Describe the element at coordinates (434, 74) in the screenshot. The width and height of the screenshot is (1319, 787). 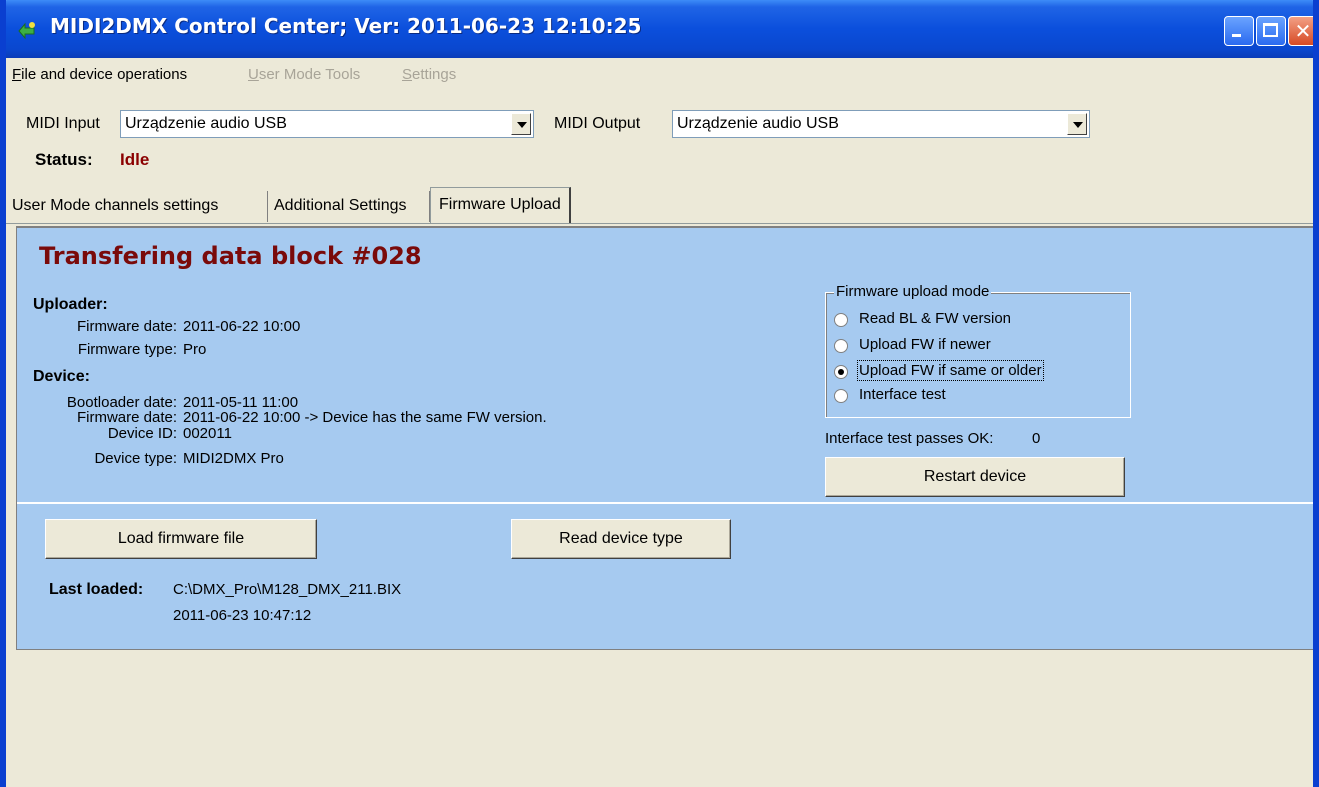
I see `menu-settings-label: ettings` at that location.